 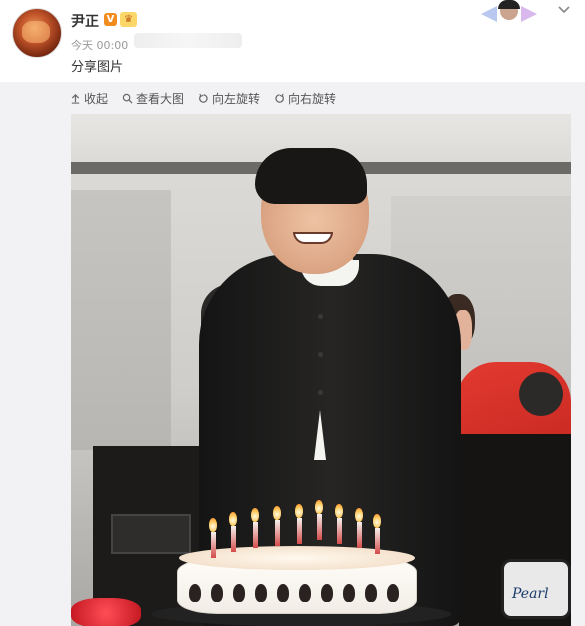 I want to click on crown-icon: ♛, so click(x=128, y=19).